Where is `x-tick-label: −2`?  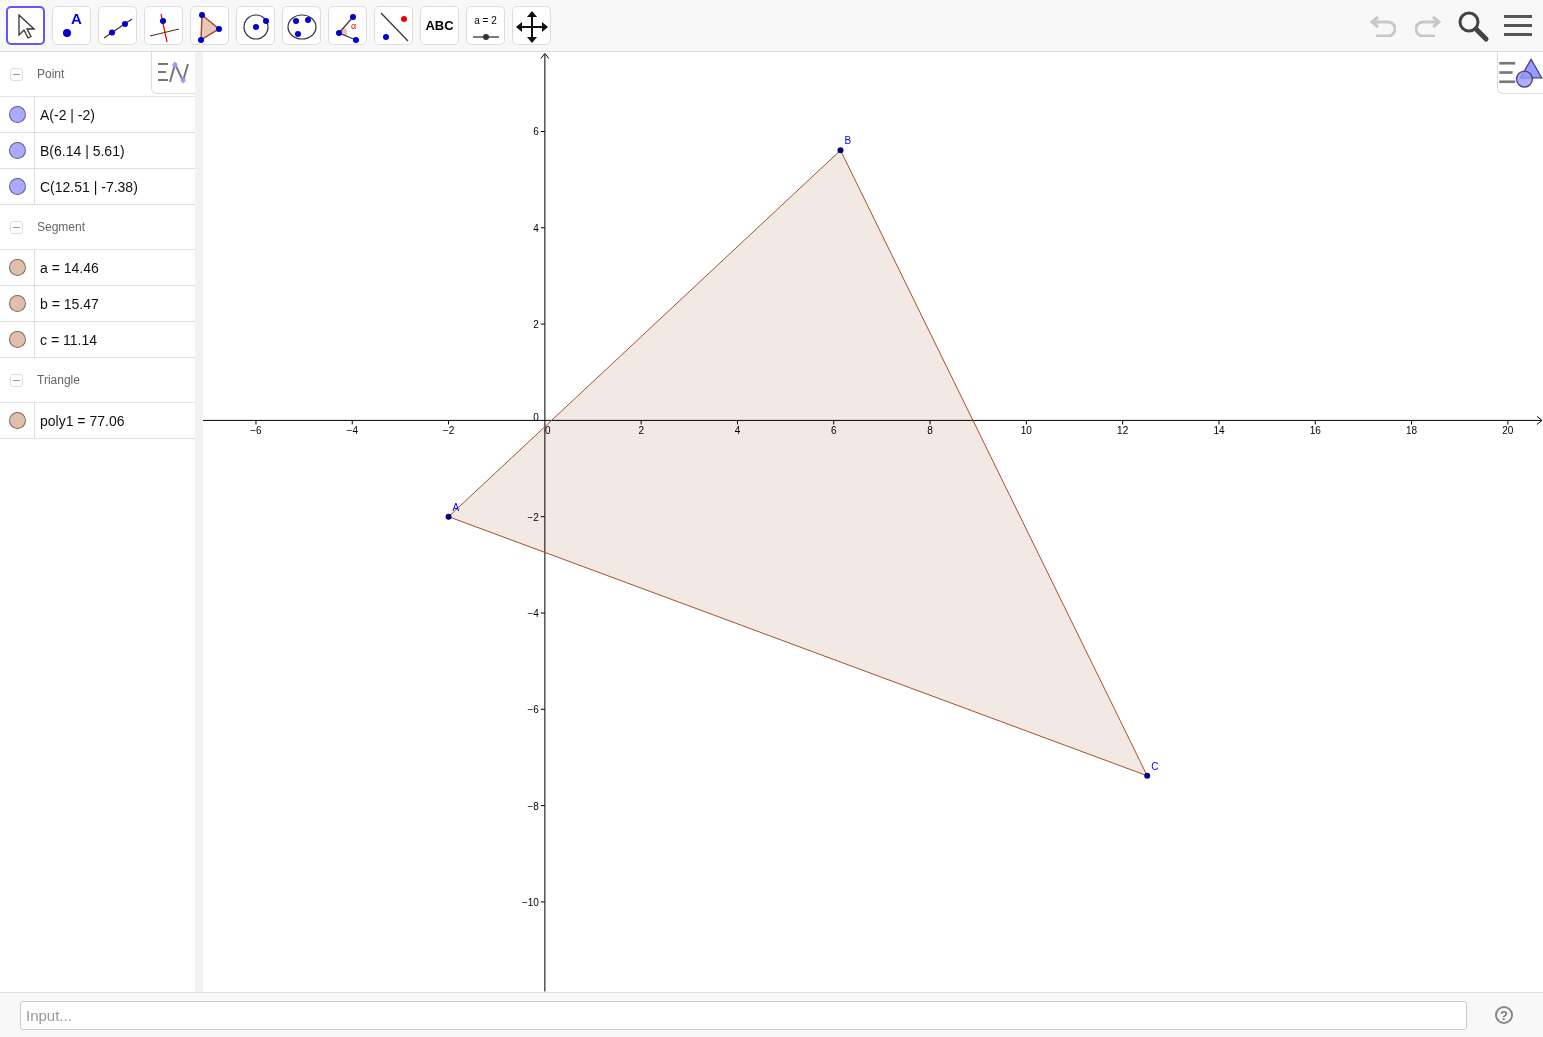
x-tick-label: −2 is located at coordinates (448, 431).